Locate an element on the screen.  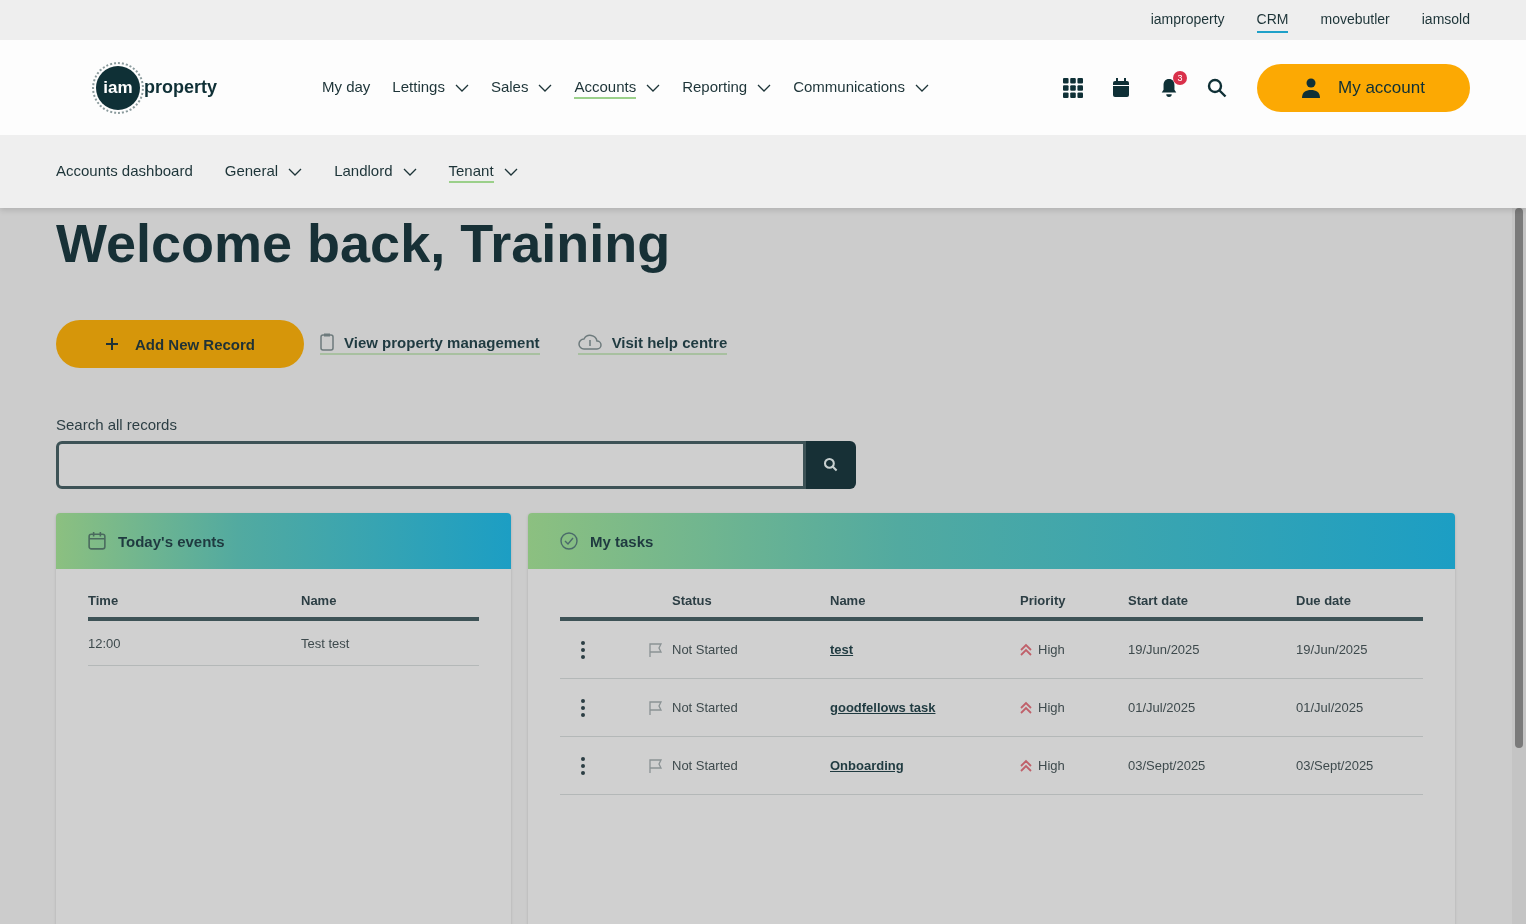
notification-badge: 3 is located at coordinates (1180, 77).